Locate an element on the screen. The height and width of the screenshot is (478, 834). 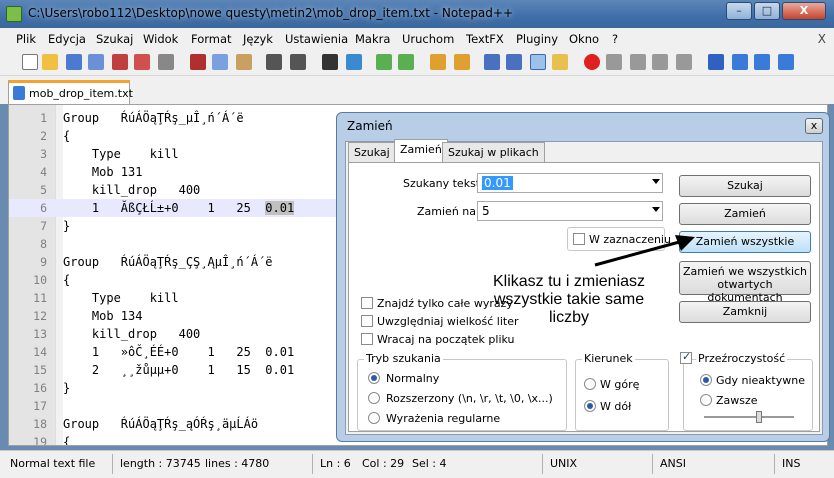
transparency-checkbox is located at coordinates (686, 357).